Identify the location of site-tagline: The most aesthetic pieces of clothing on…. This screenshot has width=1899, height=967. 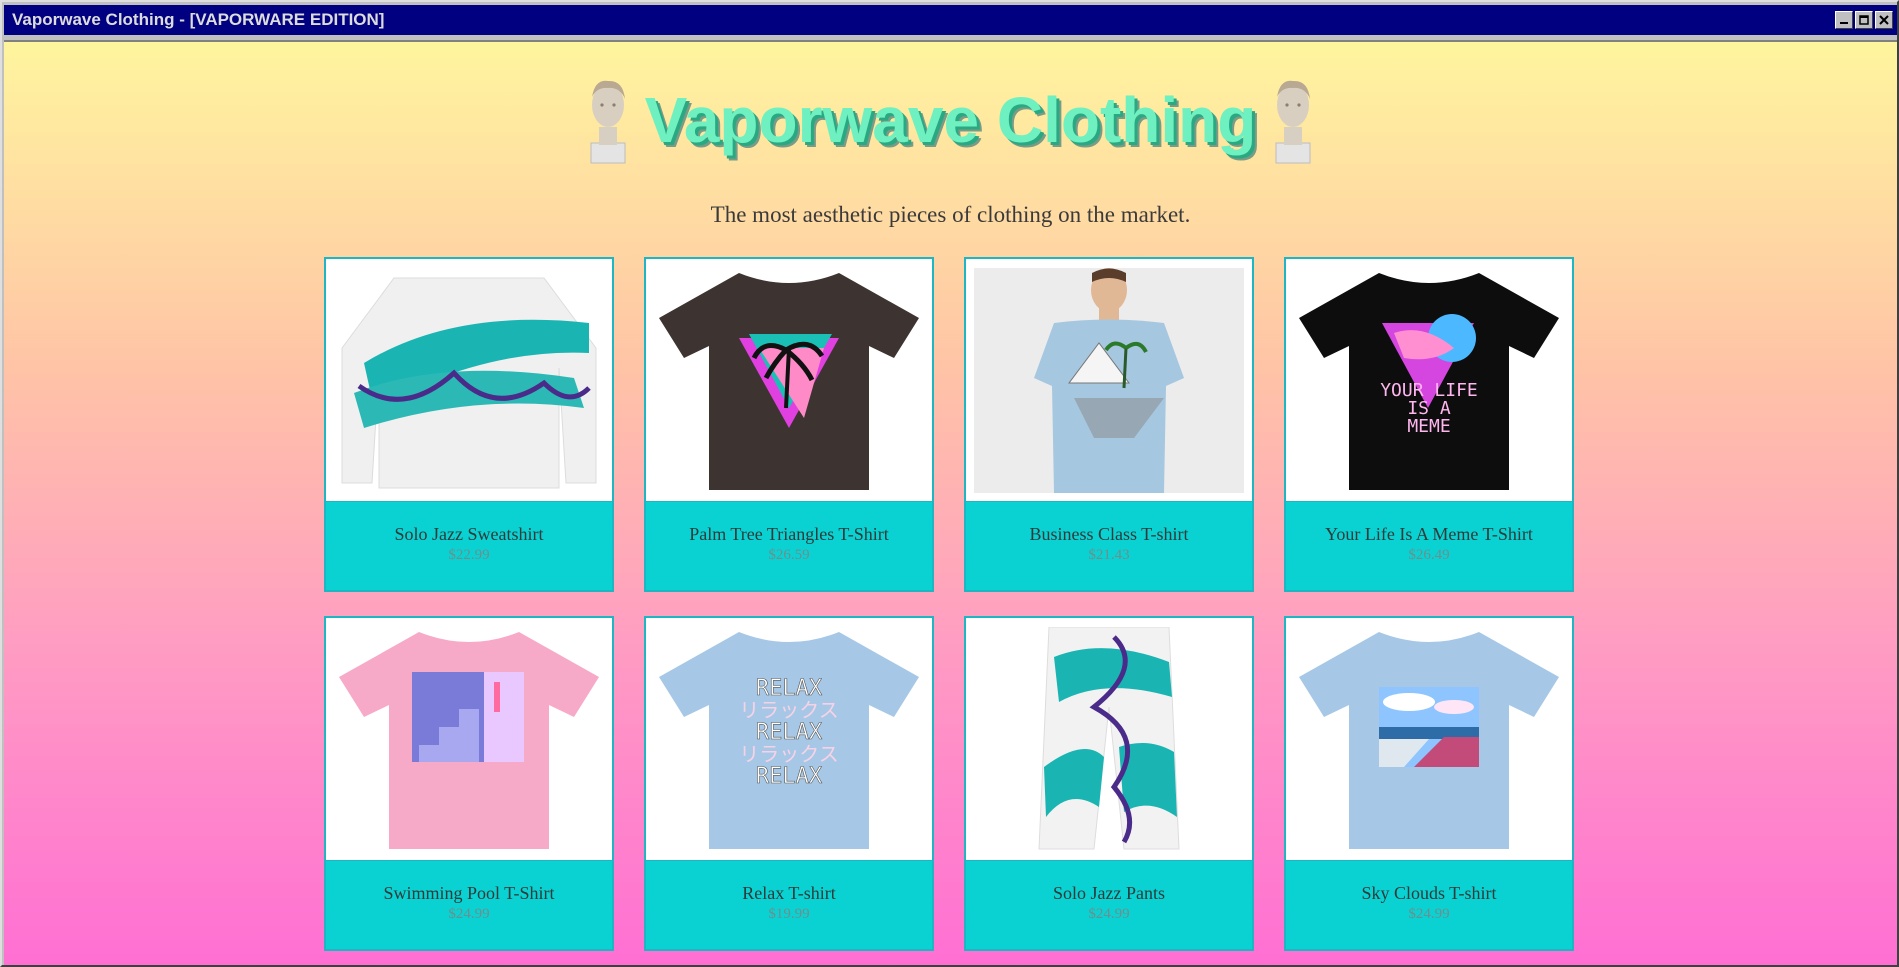
(950, 214).